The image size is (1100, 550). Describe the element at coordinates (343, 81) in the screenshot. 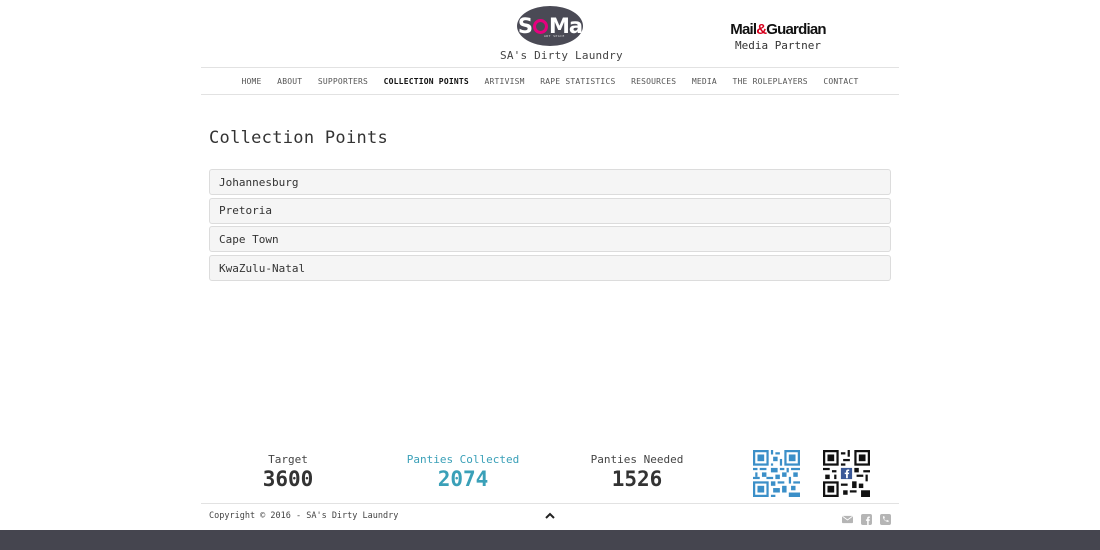

I see `nav-supporters: SUPPORTERS` at that location.